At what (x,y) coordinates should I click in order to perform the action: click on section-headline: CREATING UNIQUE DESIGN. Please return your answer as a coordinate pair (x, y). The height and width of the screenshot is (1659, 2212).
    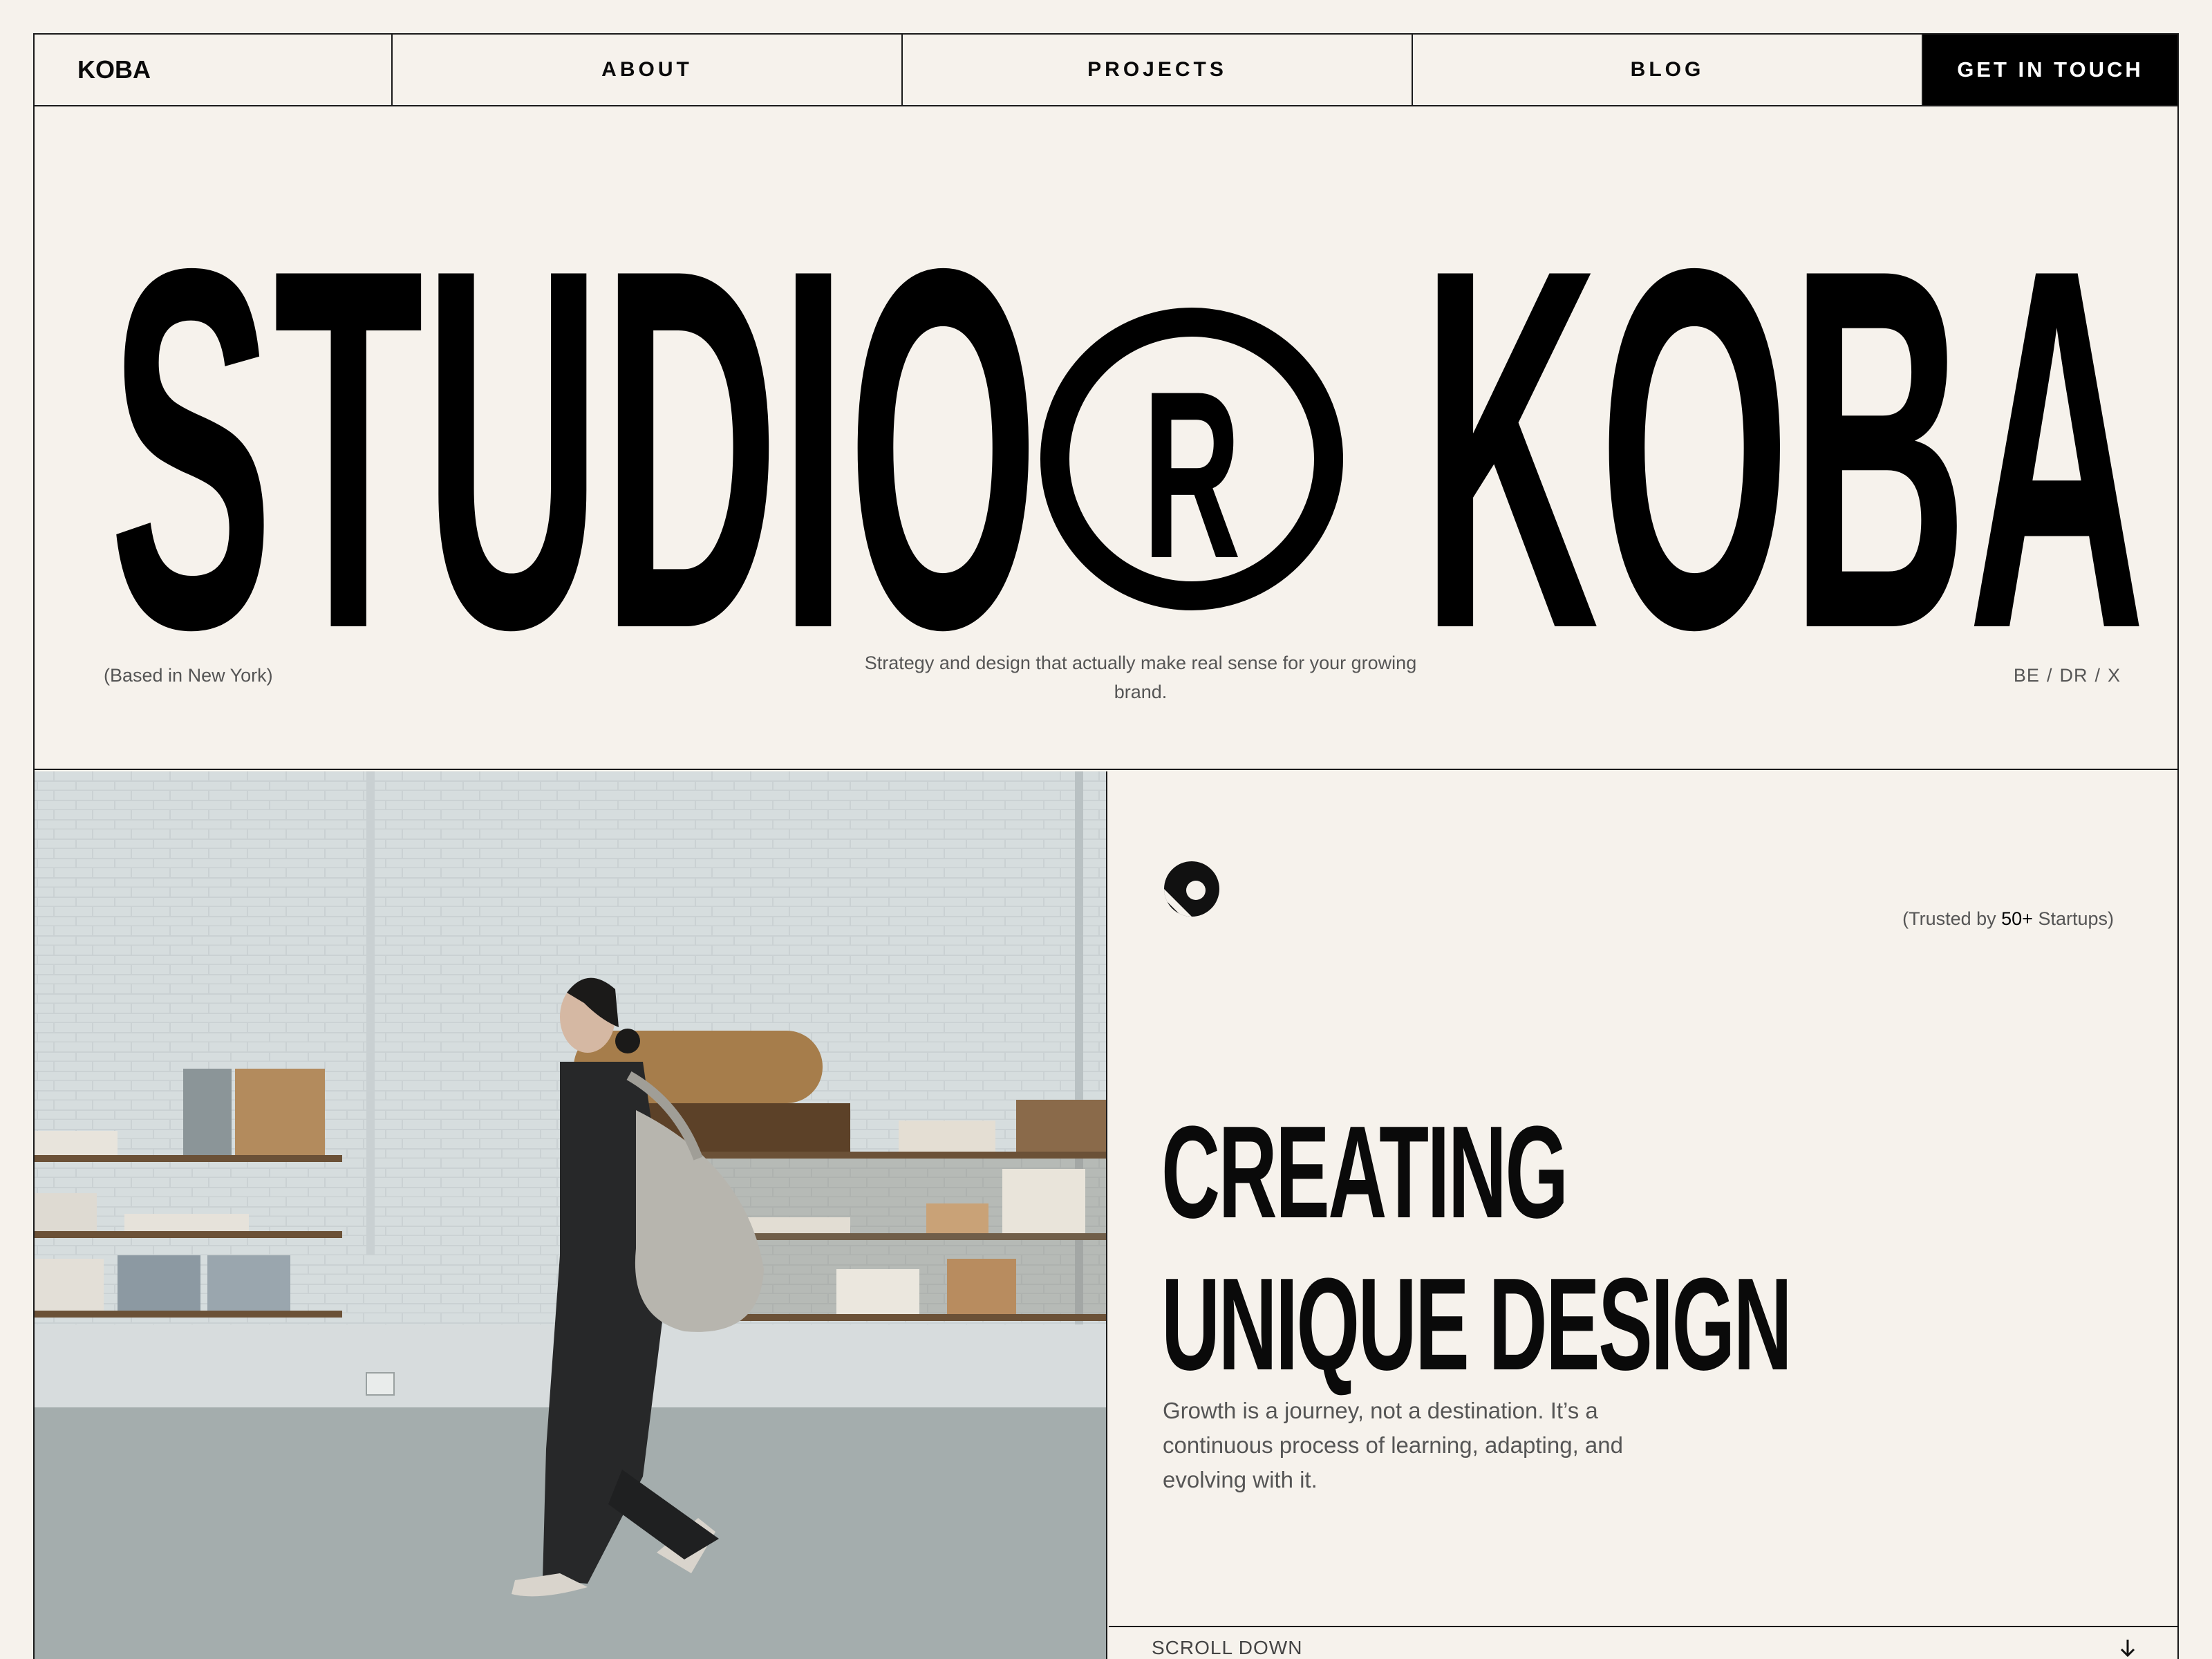
    Looking at the image, I should click on (1476, 1248).